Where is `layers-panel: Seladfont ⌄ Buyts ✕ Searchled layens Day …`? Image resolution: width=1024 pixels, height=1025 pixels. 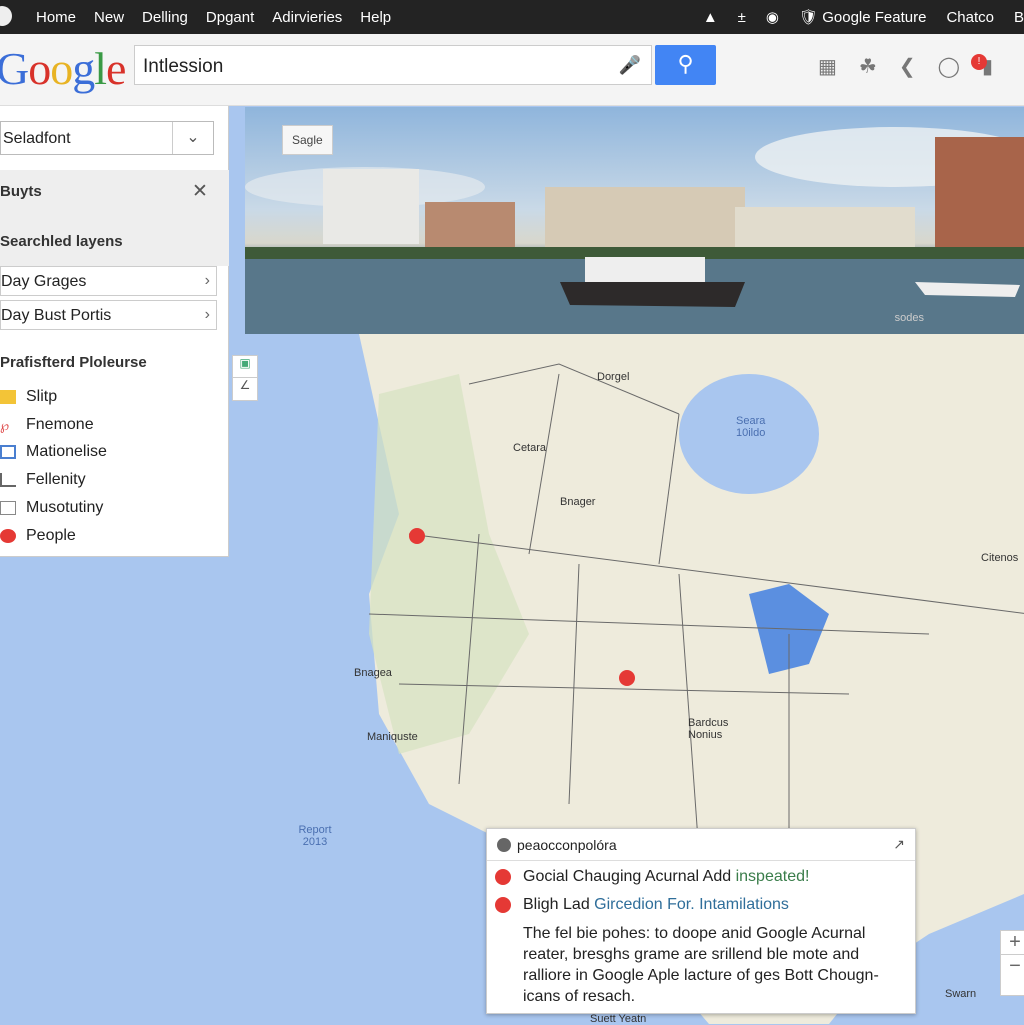
layers-panel: Seladfont ⌄ Buyts ✕ Searchled layens Day … is located at coordinates (114, 331).